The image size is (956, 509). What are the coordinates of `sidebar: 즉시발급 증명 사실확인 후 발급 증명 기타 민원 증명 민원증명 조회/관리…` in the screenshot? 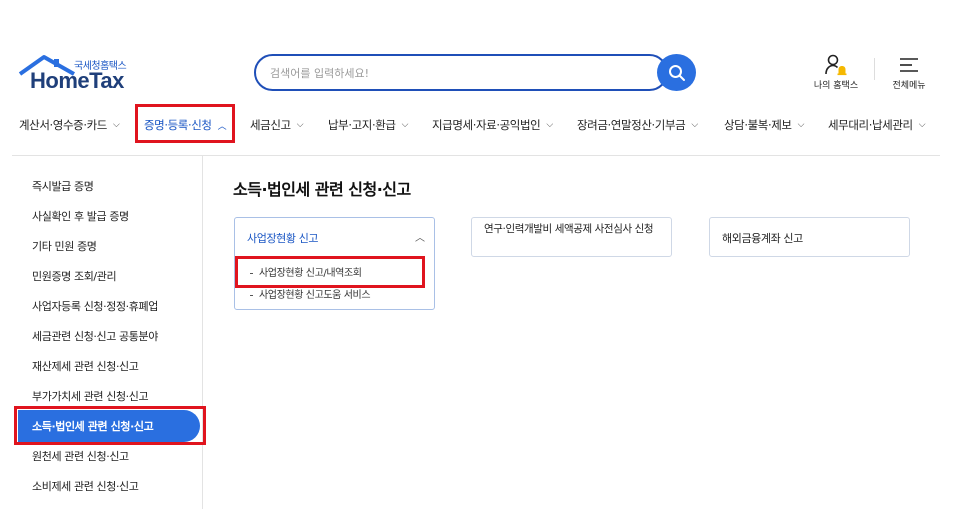 It's located at (107, 332).